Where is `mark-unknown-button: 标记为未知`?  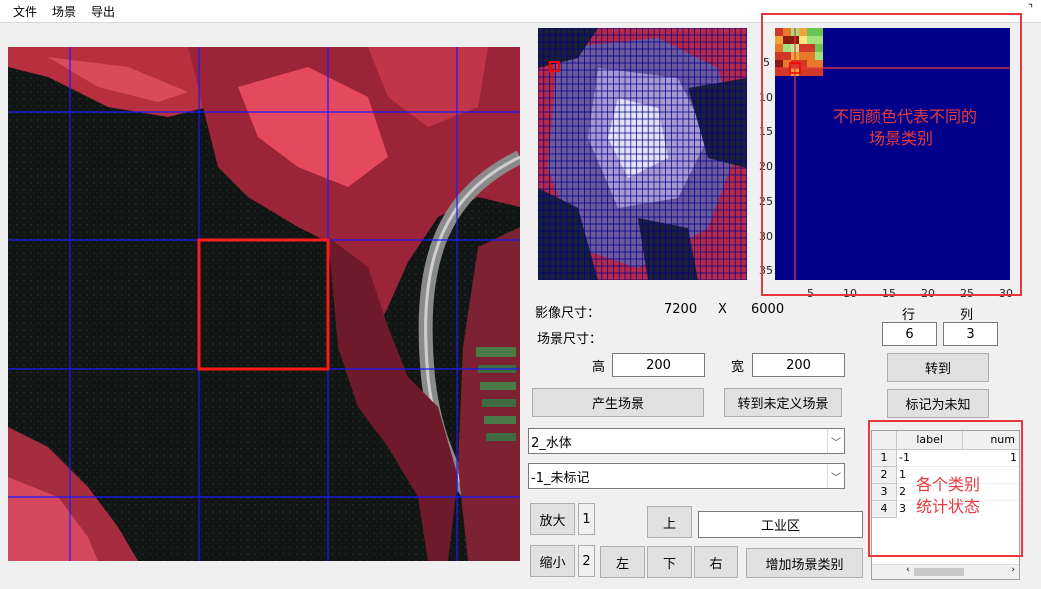
mark-unknown-button: 标记为未知 is located at coordinates (938, 403).